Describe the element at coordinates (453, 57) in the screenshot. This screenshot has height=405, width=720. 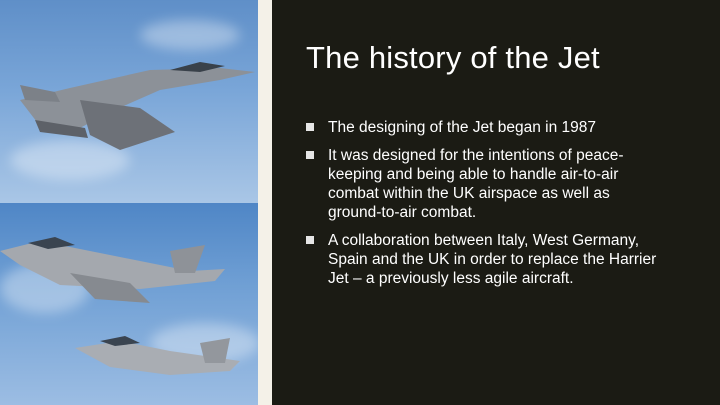
I see `slide-title: The history of the Jet` at that location.